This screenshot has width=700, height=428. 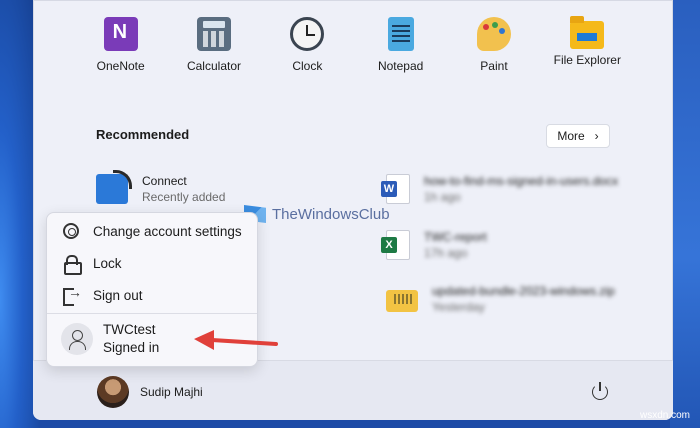 I want to click on wallpaper-right, so click(x=685, y=214).